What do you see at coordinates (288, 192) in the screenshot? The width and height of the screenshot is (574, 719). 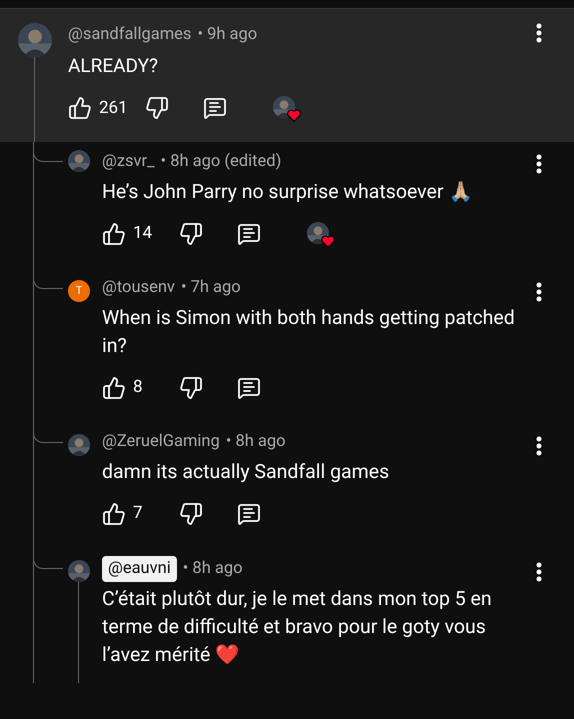 I see `reply-text: He’s John Parry no surprise whatsoever 🙏🏼` at bounding box center [288, 192].